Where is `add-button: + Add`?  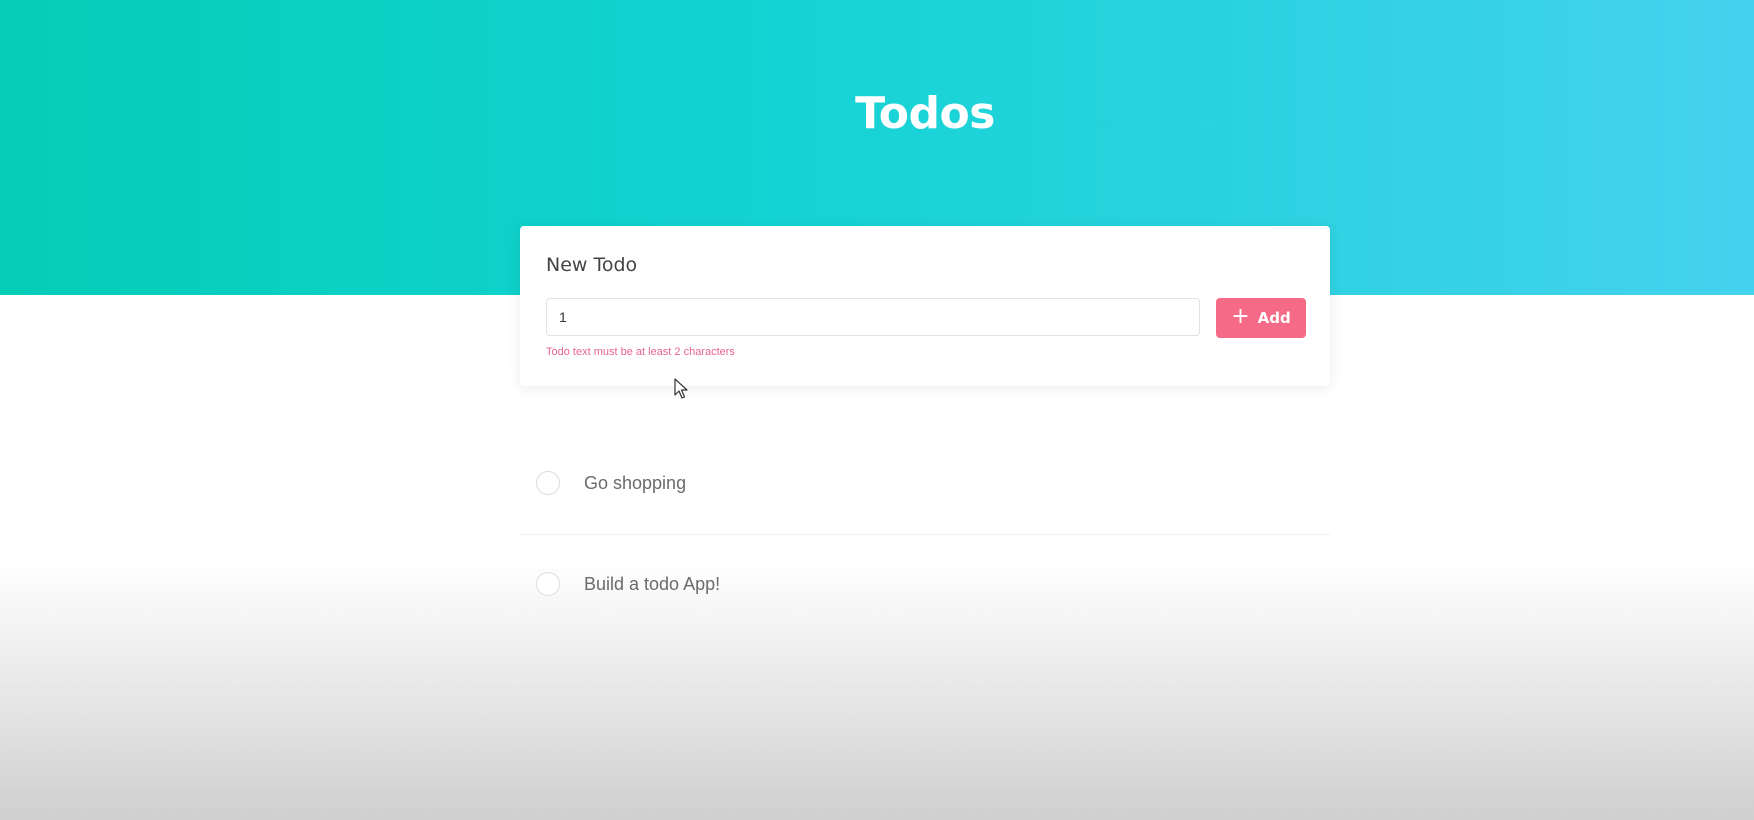
add-button: + Add is located at coordinates (1261, 318).